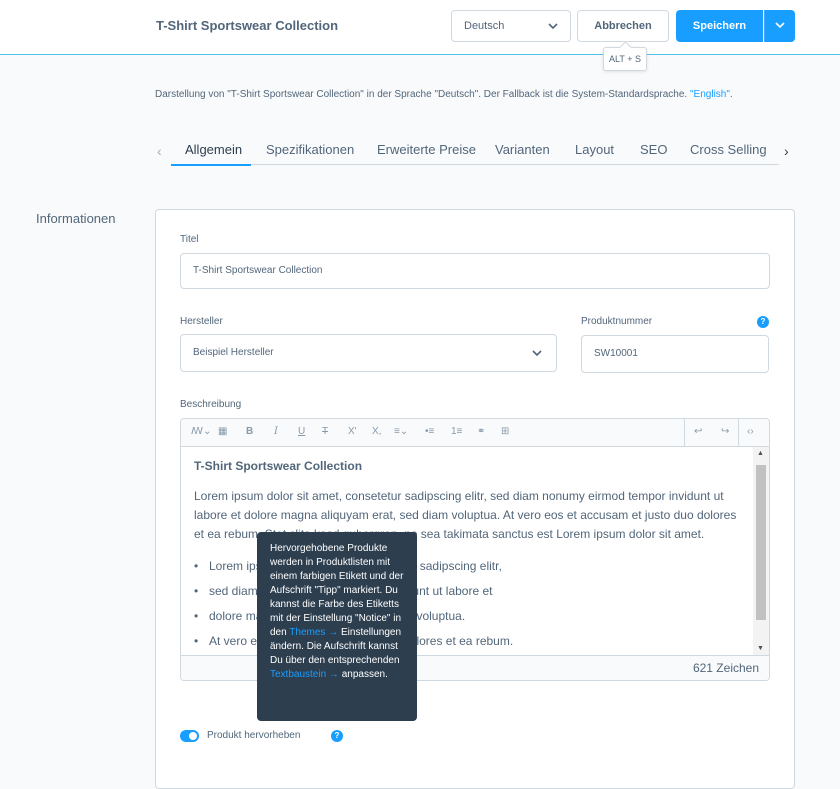 Image resolution: width=840 pixels, height=789 pixels. Describe the element at coordinates (211, 404) in the screenshot. I see `description-label: Beschreibung` at that location.